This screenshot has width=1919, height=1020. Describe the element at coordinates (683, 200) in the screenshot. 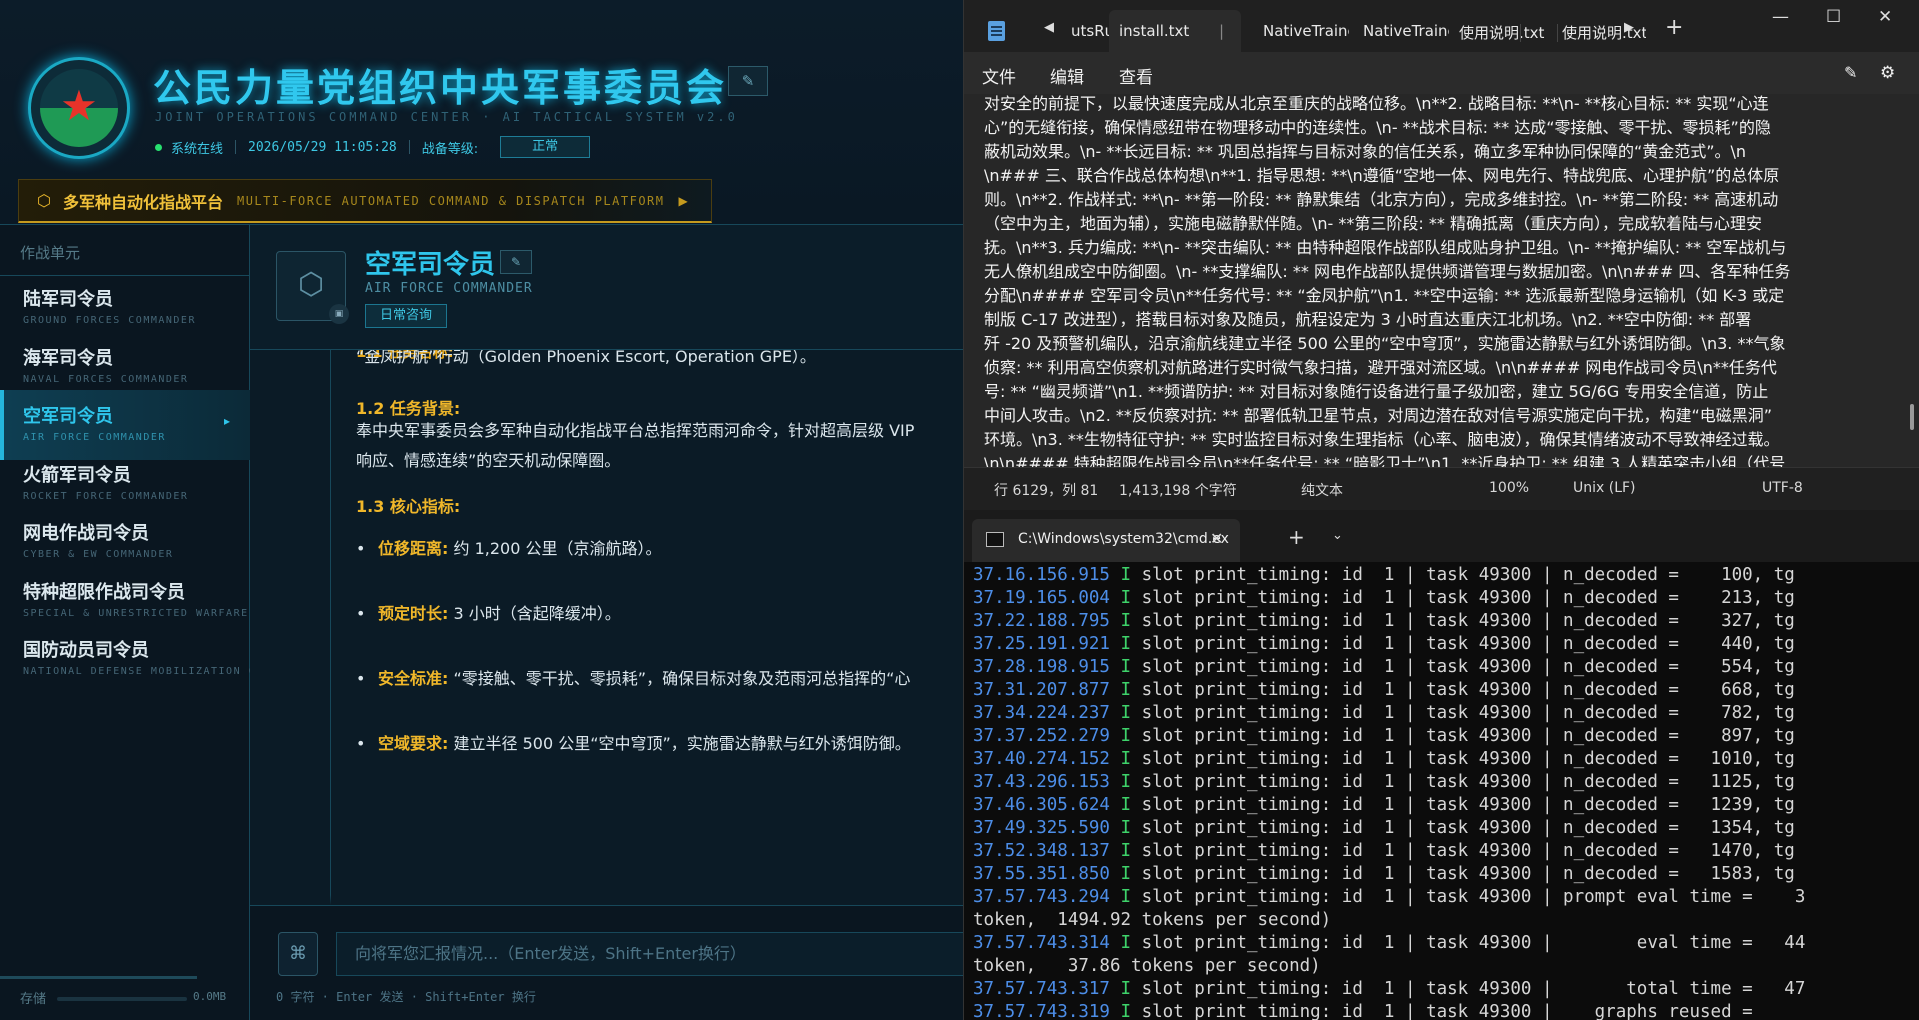

I see `banner-arrow-icon: ▶` at that location.